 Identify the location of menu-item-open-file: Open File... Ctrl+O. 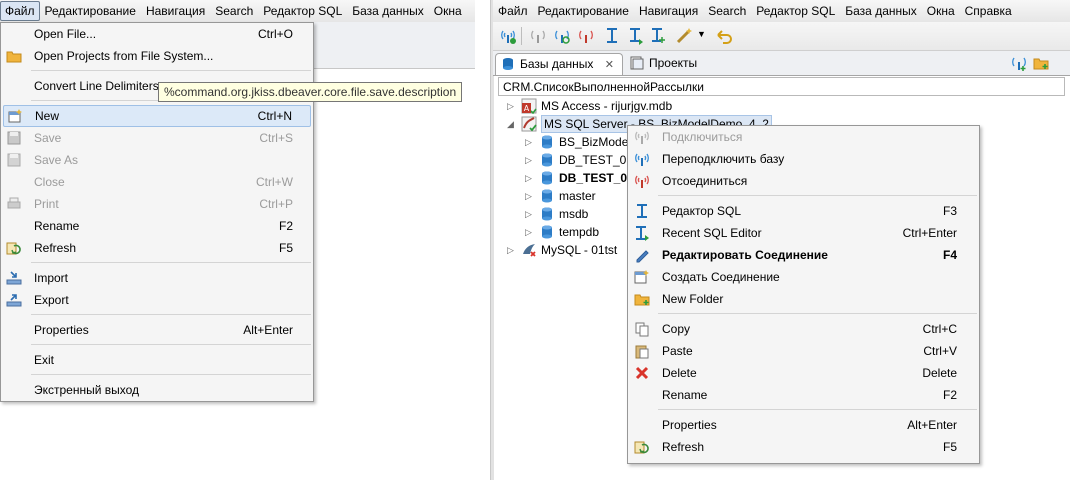
(157, 34).